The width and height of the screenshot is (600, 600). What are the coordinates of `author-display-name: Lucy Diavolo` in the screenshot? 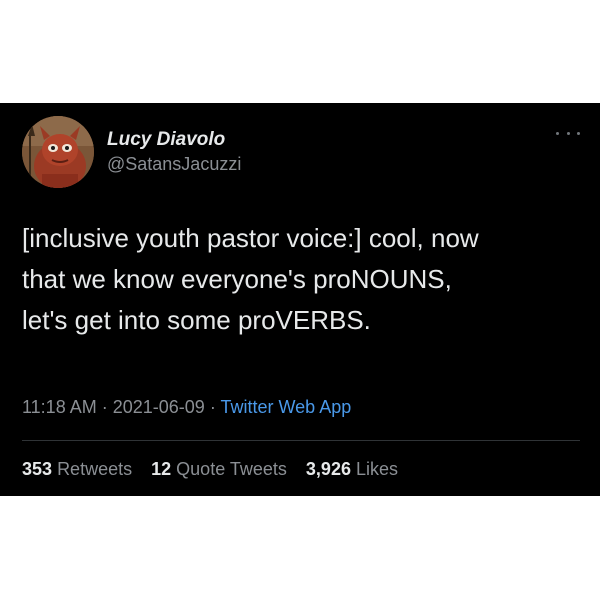 It's located at (166, 140).